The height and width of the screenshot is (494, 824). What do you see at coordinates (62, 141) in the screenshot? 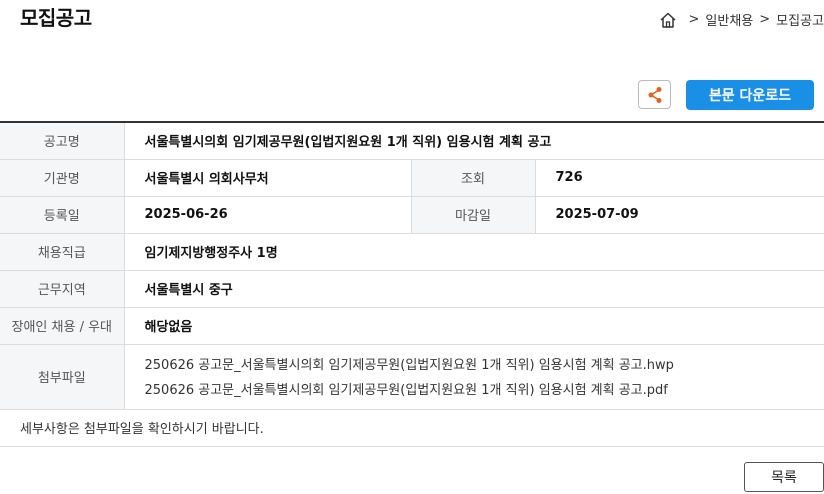
I see `title-label: 공고명` at bounding box center [62, 141].